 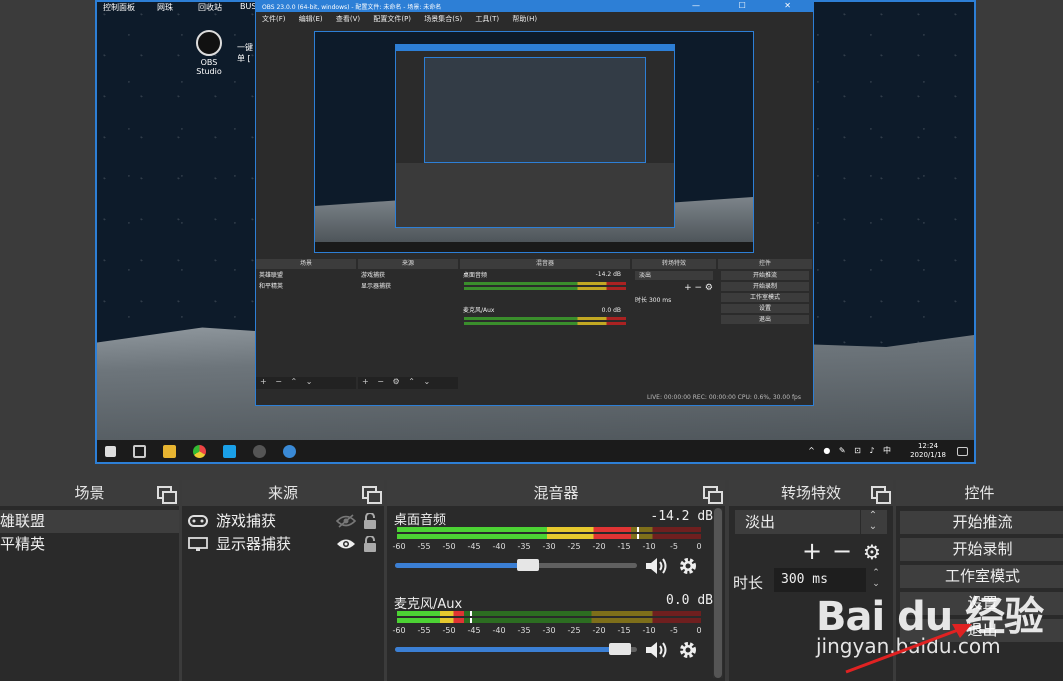 I want to click on tick-label: -5, so click(x=674, y=546).